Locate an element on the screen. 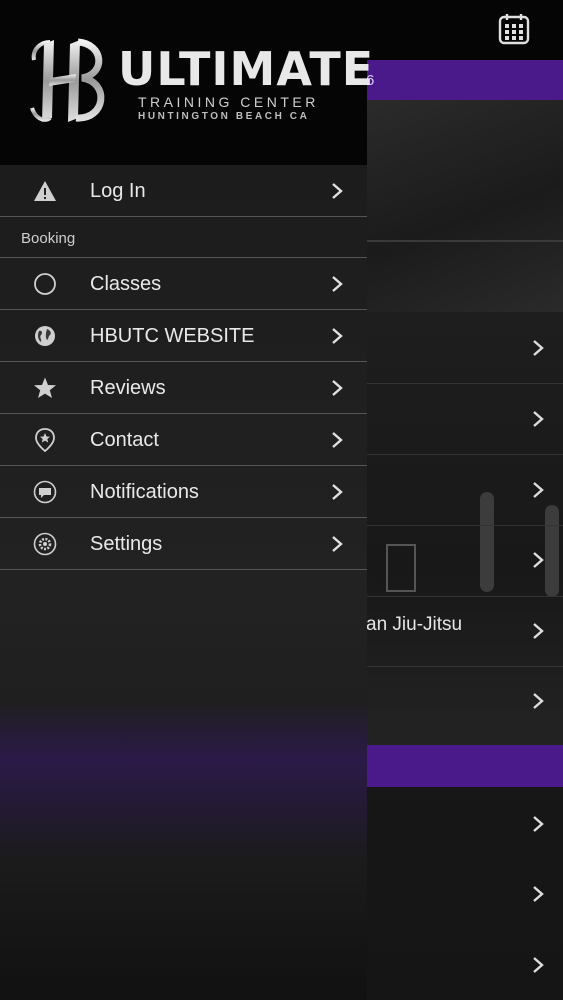 The width and height of the screenshot is (563, 1000). menu-item-login: Log In is located at coordinates (183, 191).